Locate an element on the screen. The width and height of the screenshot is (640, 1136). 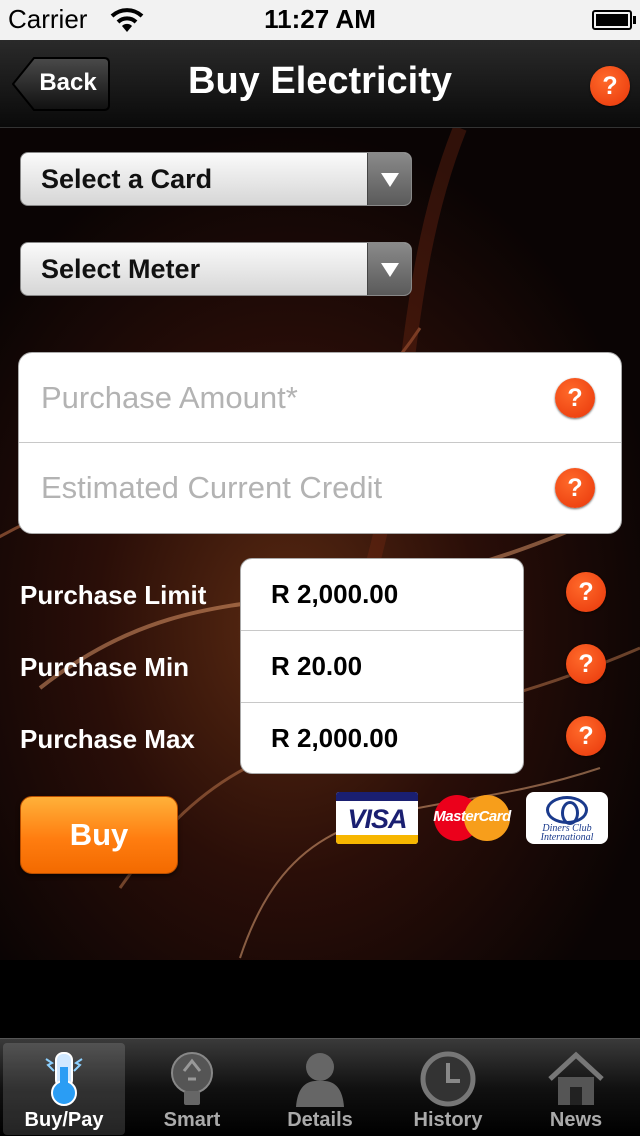
limits-table: R 2,000.00 R 20.00 R 2,000.00 is located at coordinates (382, 666).